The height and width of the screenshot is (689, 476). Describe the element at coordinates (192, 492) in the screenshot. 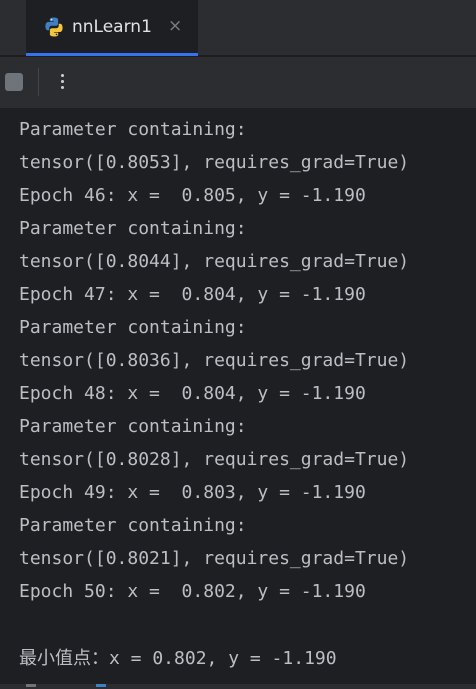

I see `console-line: Epoch 49: x = 0.803, y = -1.190` at that location.